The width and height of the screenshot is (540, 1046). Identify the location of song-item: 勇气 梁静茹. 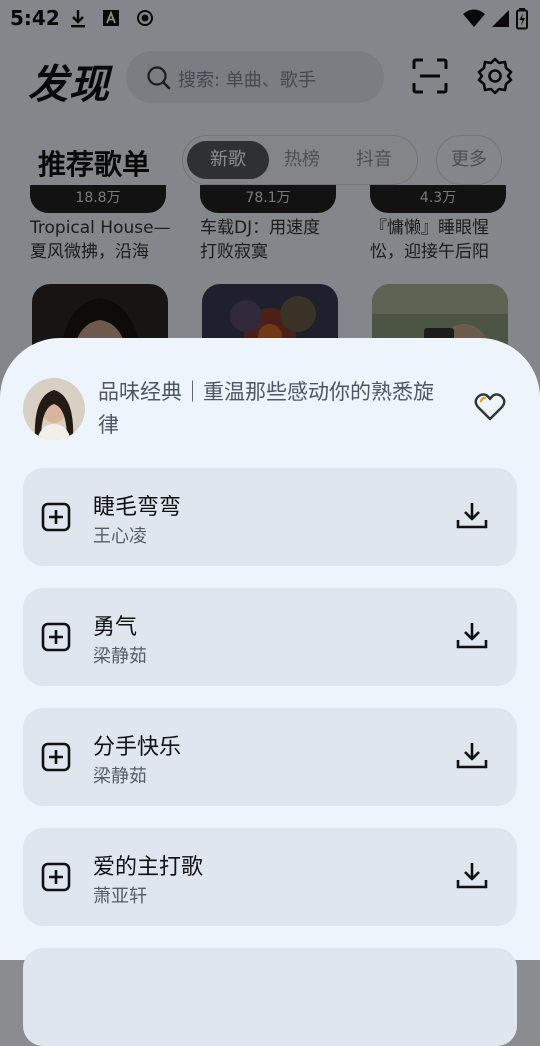
(270, 637).